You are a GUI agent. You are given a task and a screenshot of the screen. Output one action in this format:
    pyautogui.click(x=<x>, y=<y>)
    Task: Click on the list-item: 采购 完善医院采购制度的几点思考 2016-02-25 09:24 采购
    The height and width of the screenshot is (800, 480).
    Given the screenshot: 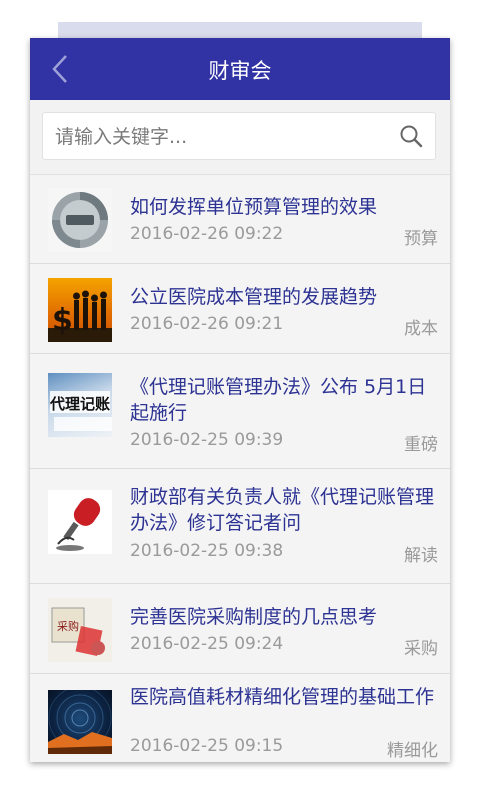 What is the action you would take?
    pyautogui.click(x=240, y=629)
    